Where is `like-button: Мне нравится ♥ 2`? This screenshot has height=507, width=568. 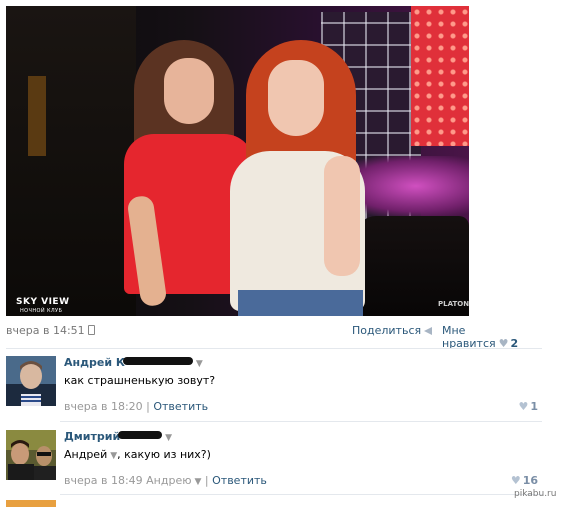
like-button: Мне нравится ♥ 2 is located at coordinates (490, 337).